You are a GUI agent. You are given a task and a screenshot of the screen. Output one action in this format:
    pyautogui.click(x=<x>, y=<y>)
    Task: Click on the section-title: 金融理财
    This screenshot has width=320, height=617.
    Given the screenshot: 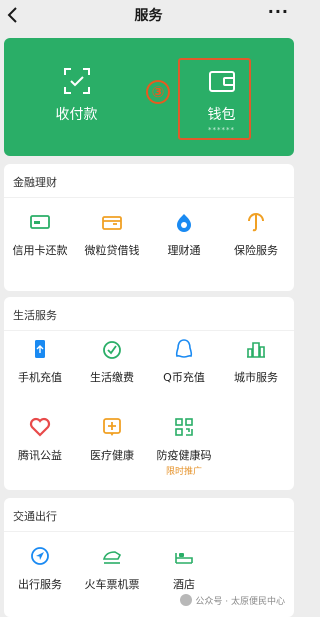 What is the action you would take?
    pyautogui.click(x=35, y=182)
    